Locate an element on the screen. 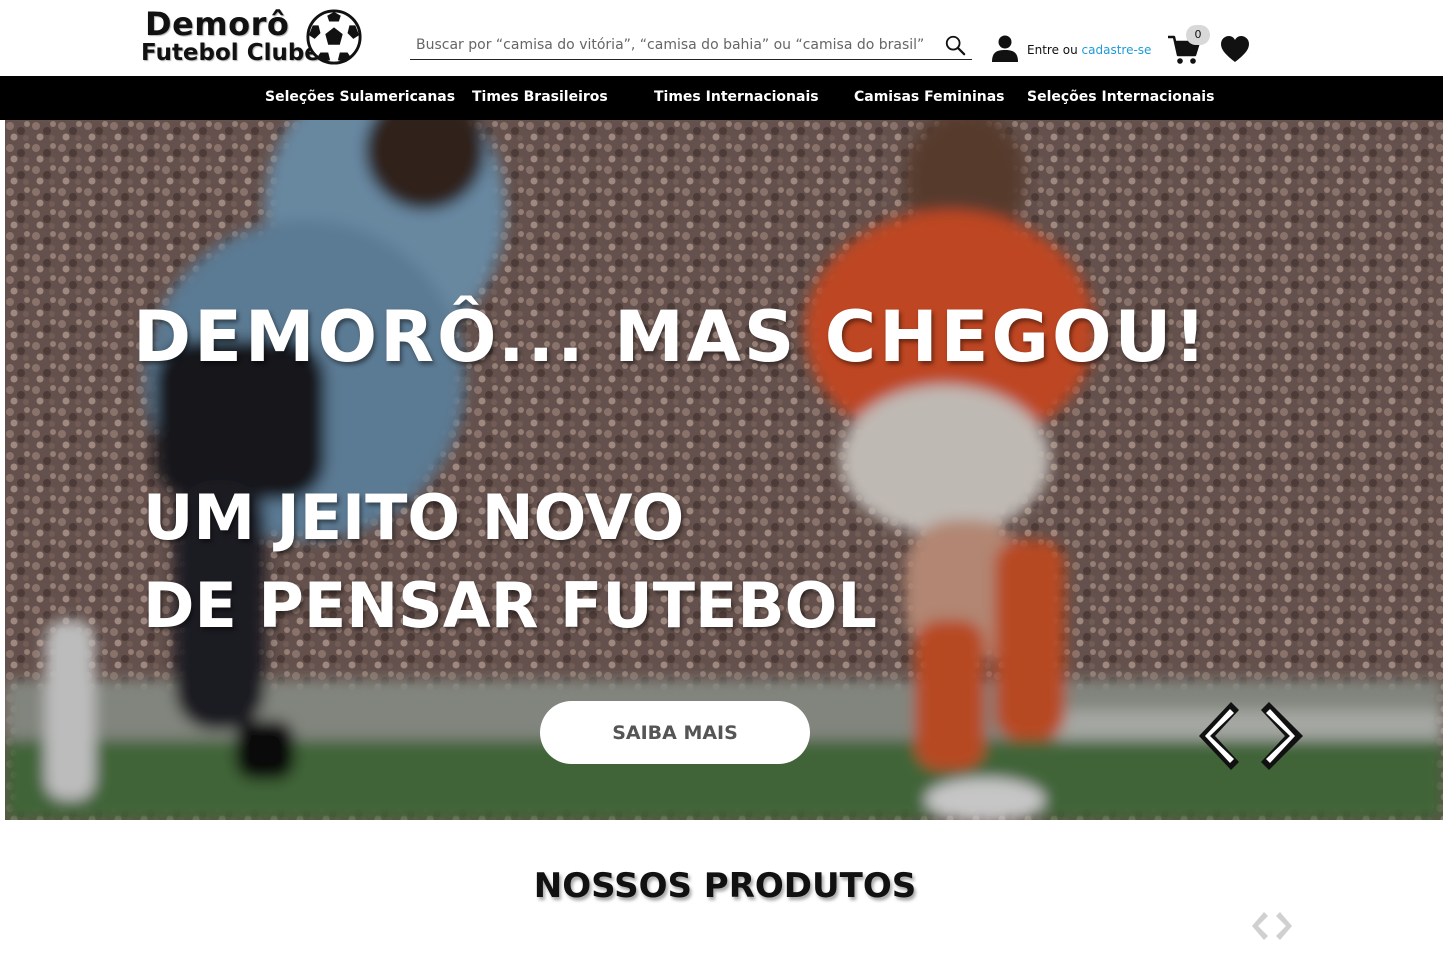 The image size is (1450, 953). hero-subtitle-line1: UM JEITO NOVO is located at coordinates (414, 517).